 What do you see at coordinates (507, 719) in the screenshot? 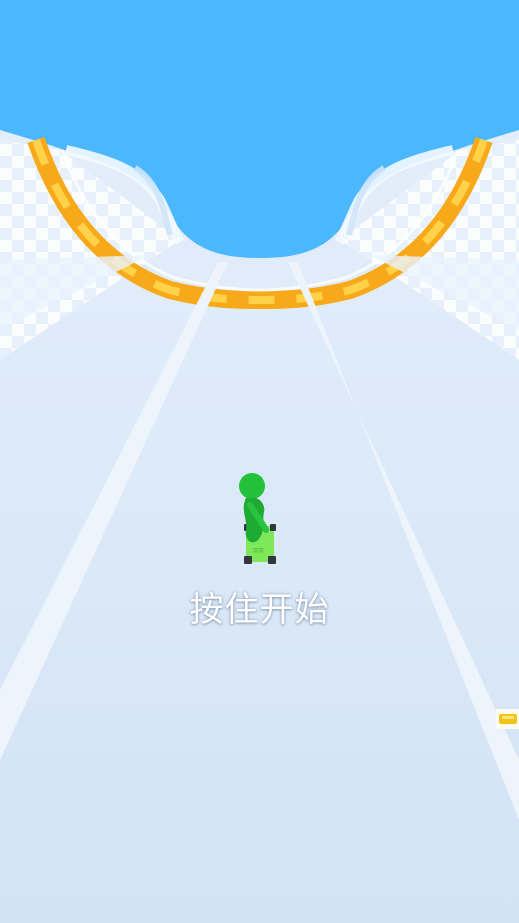
I see `gold-bar-pickup` at bounding box center [507, 719].